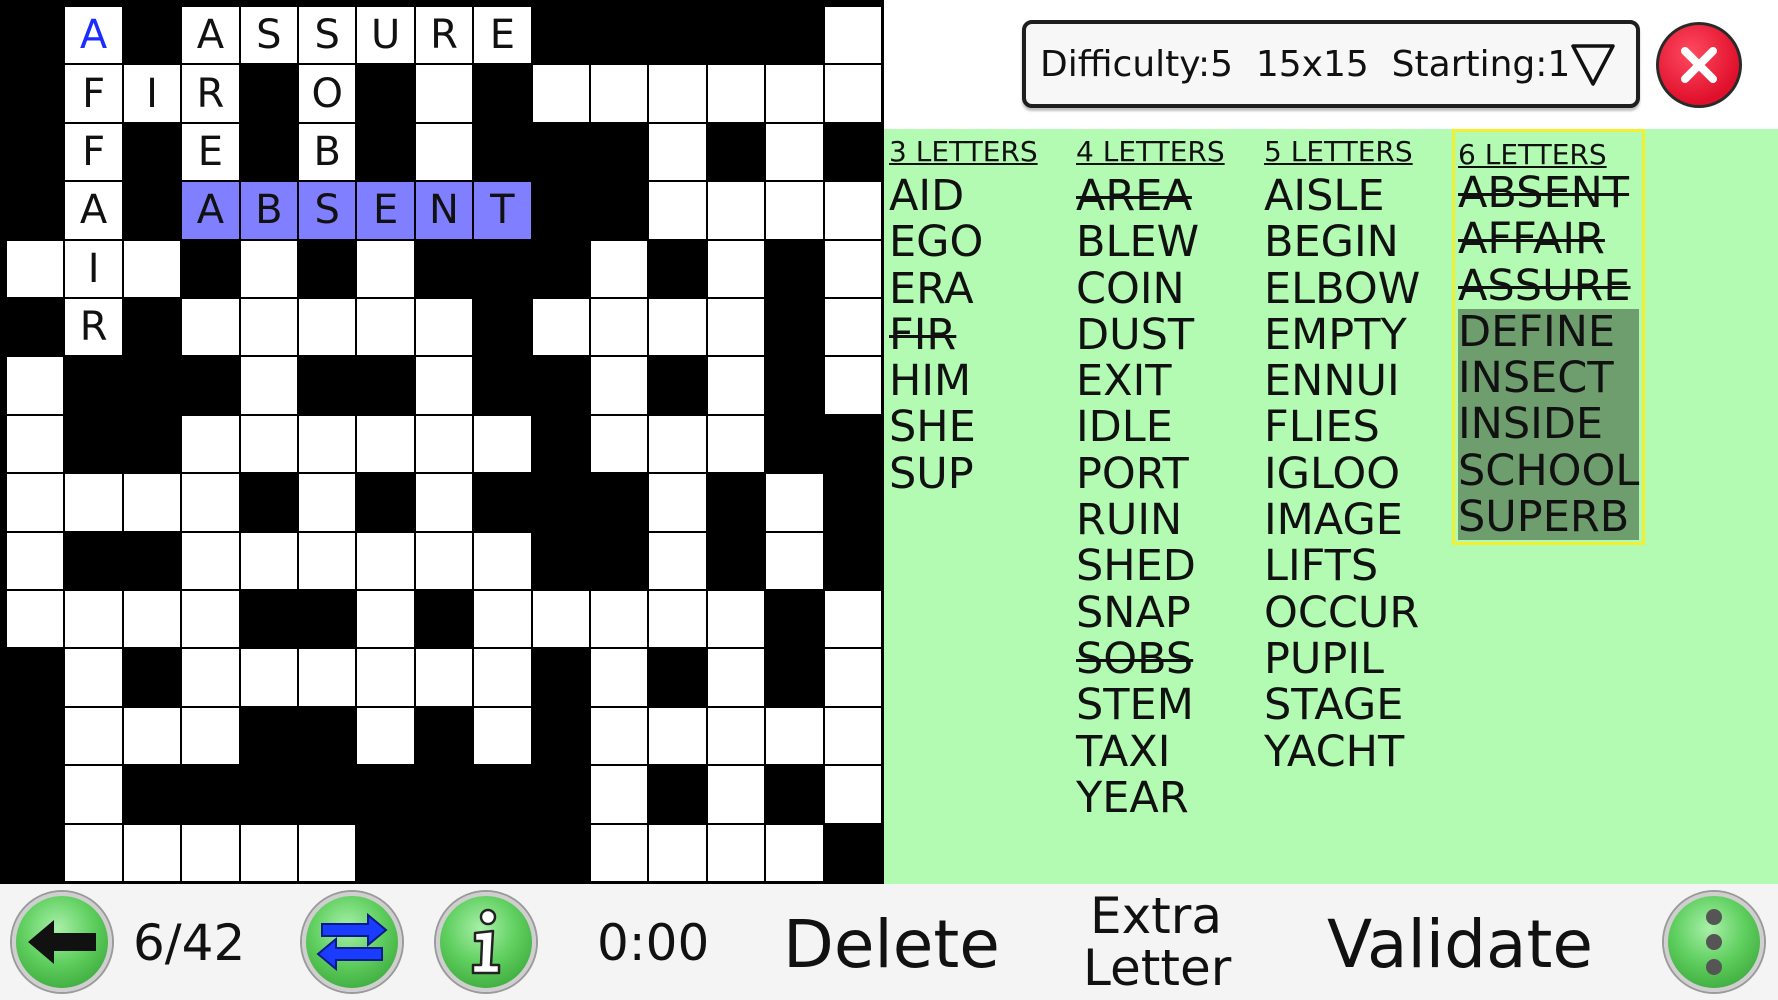 Image resolution: width=1778 pixels, height=1000 pixels. Describe the element at coordinates (152, 93) in the screenshot. I see `grid-cell: I` at that location.